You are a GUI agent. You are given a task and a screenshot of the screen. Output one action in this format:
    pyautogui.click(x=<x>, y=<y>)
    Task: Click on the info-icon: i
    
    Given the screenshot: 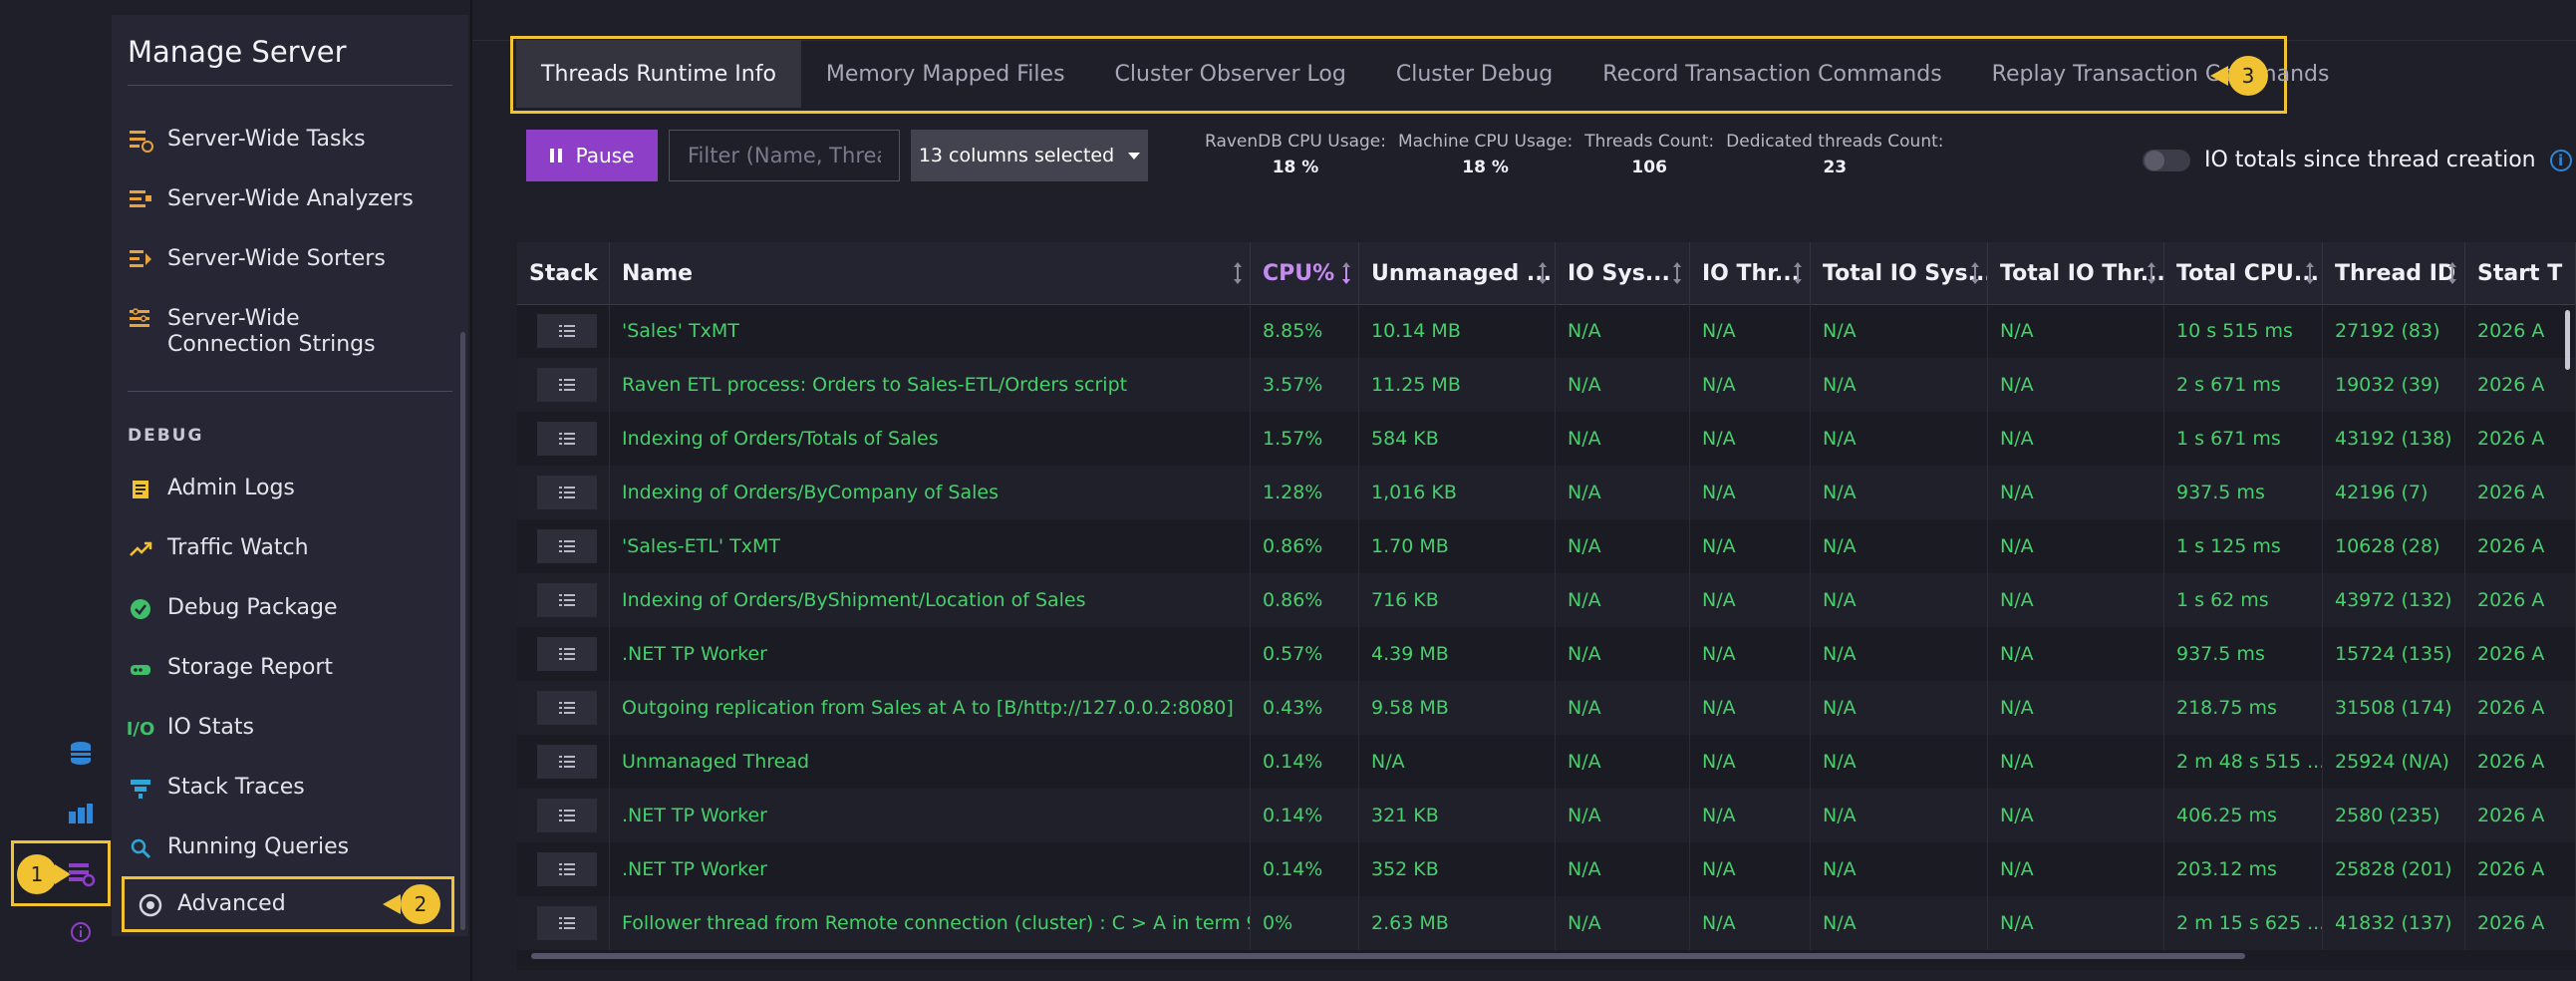 What is the action you would take?
    pyautogui.click(x=2560, y=160)
    